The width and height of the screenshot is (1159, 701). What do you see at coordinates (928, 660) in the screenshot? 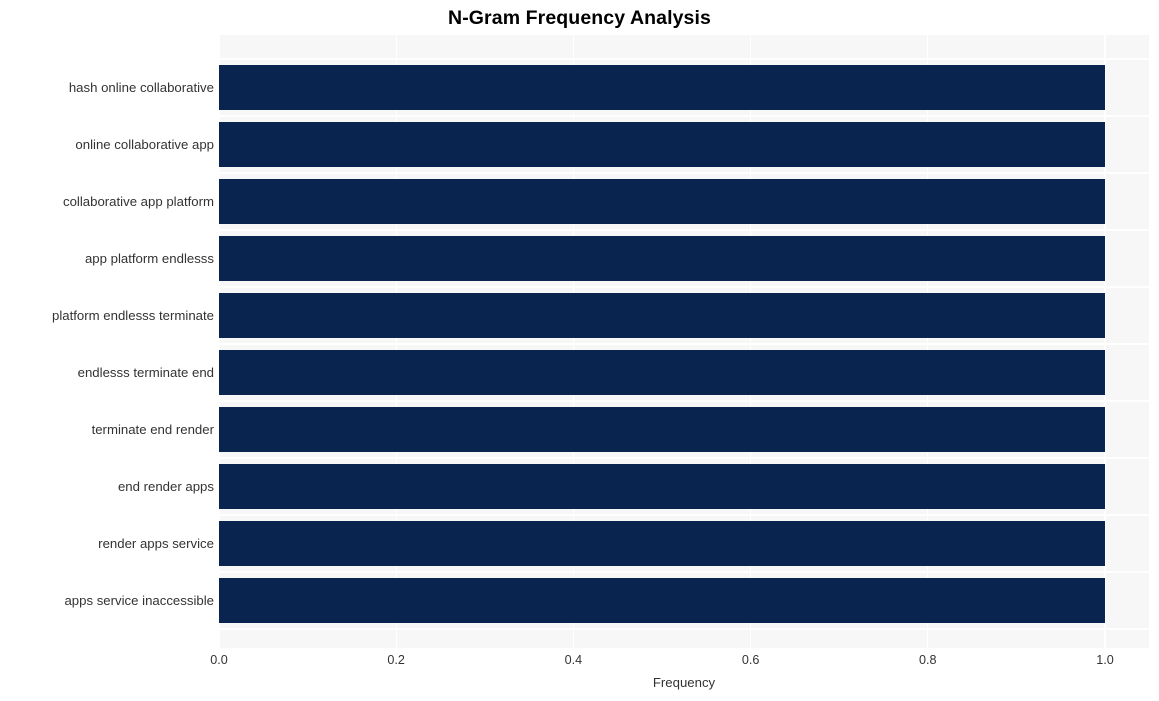
I see `x-axis-tick-label: 0.8` at bounding box center [928, 660].